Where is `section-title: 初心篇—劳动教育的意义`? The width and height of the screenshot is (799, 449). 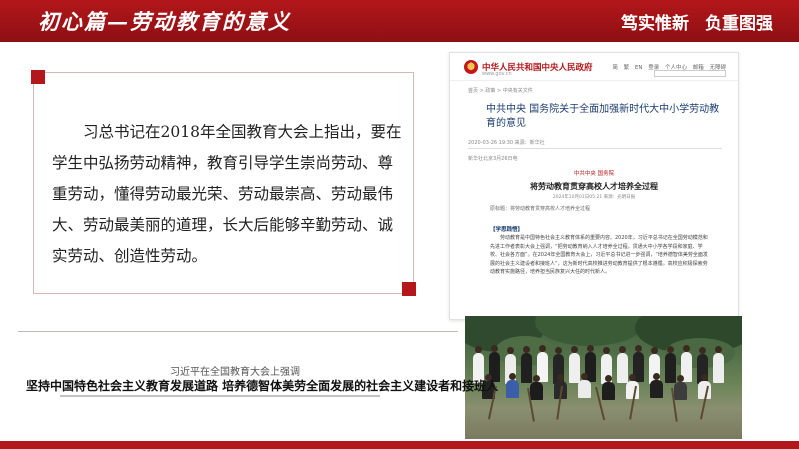 section-title: 初心篇—劳动教育的意义 is located at coordinates (164, 21).